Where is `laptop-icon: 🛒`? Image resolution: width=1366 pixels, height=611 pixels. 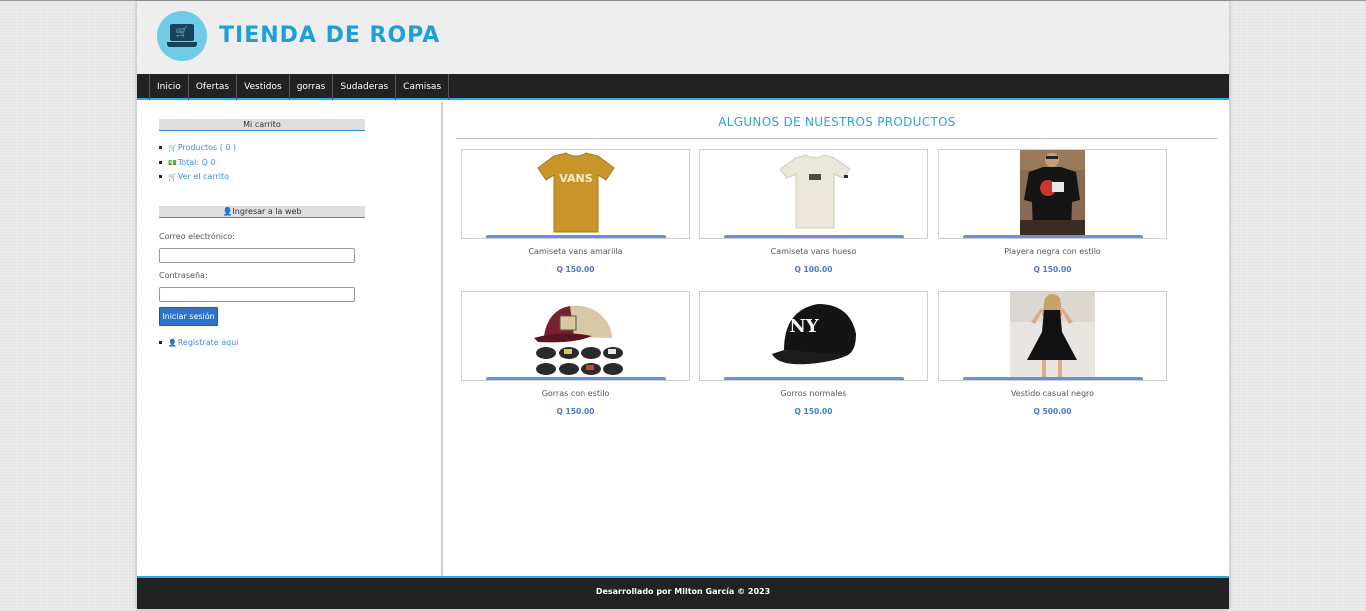
laptop-icon: 🛒 is located at coordinates (182, 32).